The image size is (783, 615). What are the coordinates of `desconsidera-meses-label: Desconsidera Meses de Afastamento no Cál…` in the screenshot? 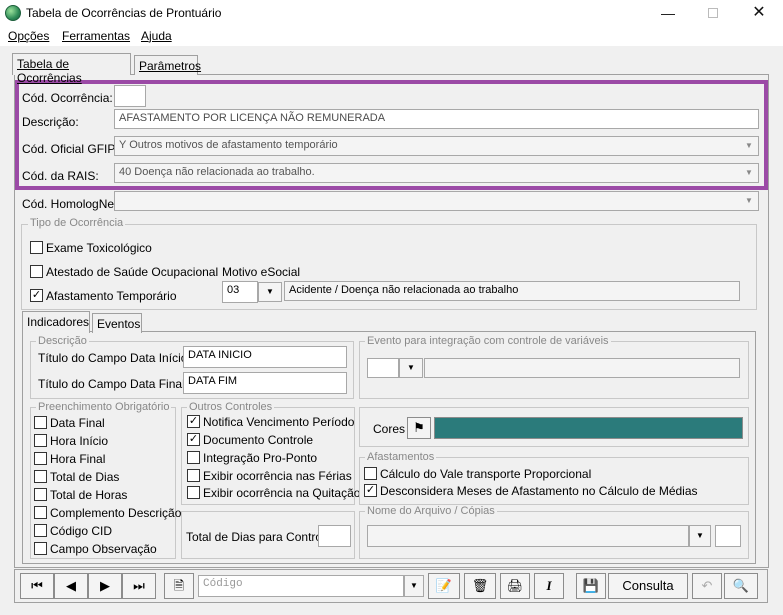 It's located at (539, 491).